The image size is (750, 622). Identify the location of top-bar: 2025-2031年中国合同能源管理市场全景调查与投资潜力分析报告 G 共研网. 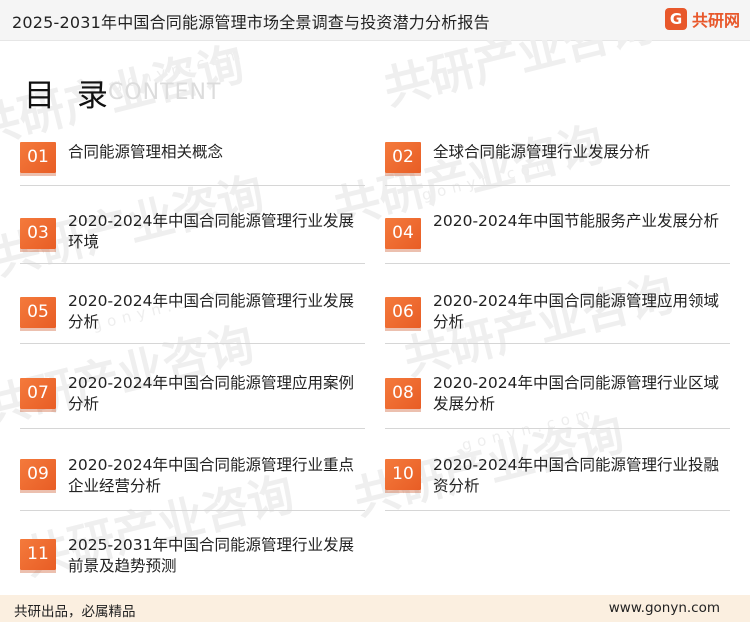
(375, 20).